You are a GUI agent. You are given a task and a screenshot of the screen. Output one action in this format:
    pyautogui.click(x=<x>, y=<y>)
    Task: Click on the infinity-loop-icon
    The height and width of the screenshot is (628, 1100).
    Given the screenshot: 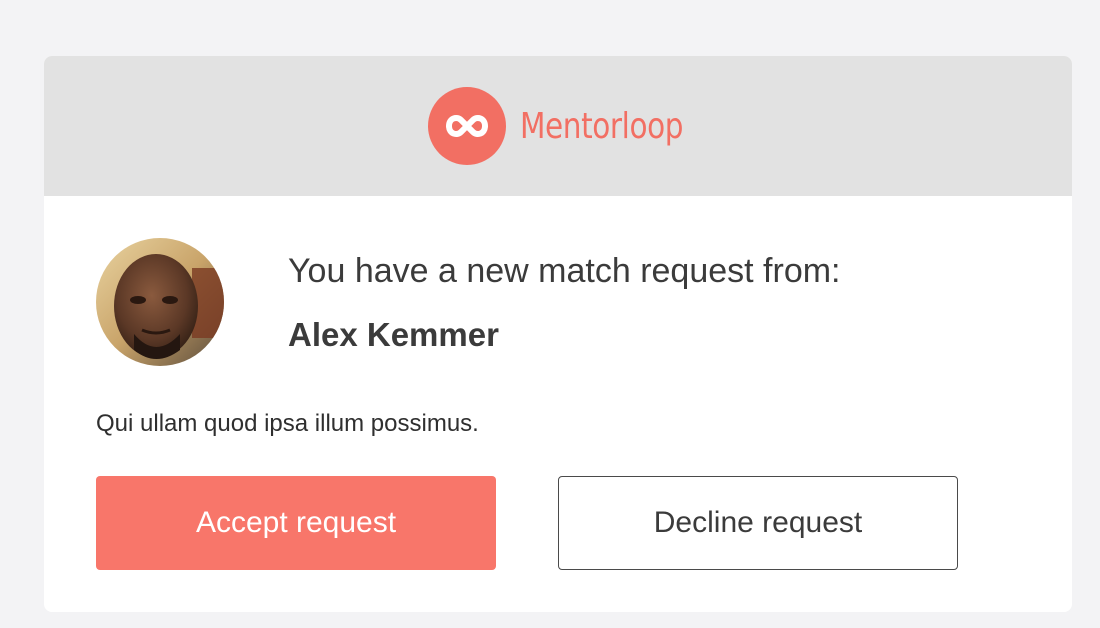 What is the action you would take?
    pyautogui.click(x=466, y=126)
    